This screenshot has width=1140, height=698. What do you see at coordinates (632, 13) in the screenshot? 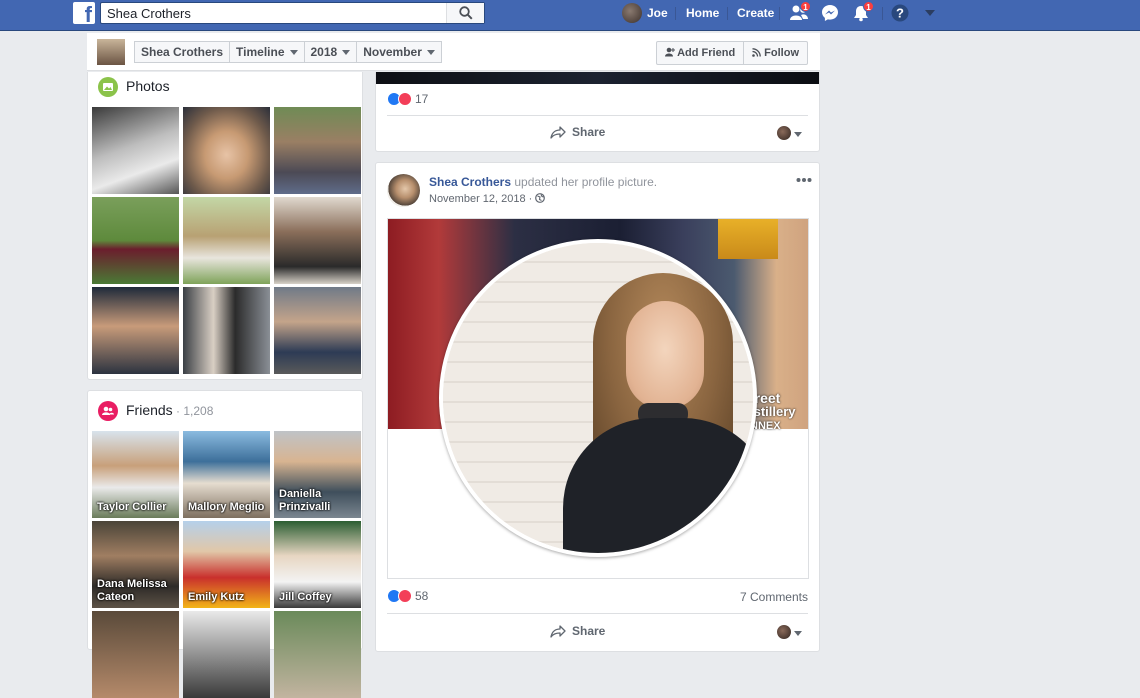
I see `user-avatar` at bounding box center [632, 13].